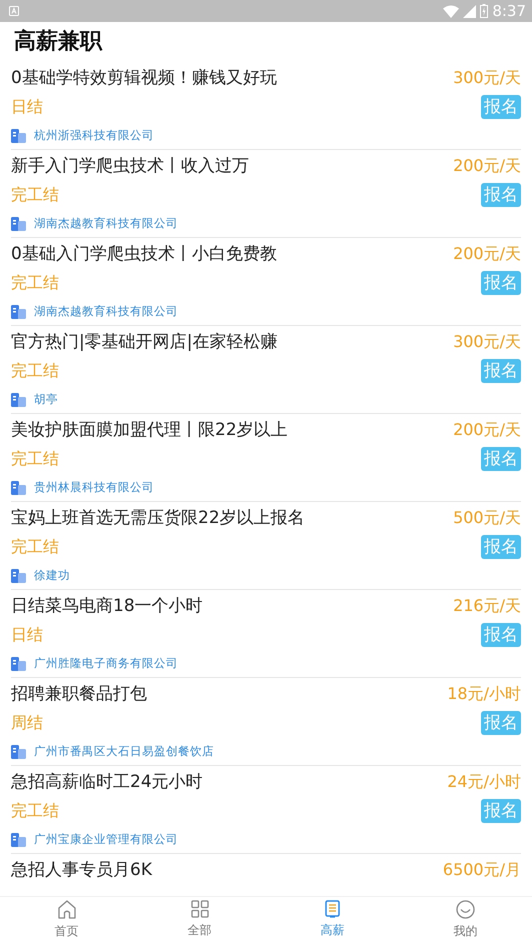 This screenshot has width=532, height=946. What do you see at coordinates (144, 78) in the screenshot?
I see `job-title: 0基础学特效剪辑视频！赚钱又好玩` at bounding box center [144, 78].